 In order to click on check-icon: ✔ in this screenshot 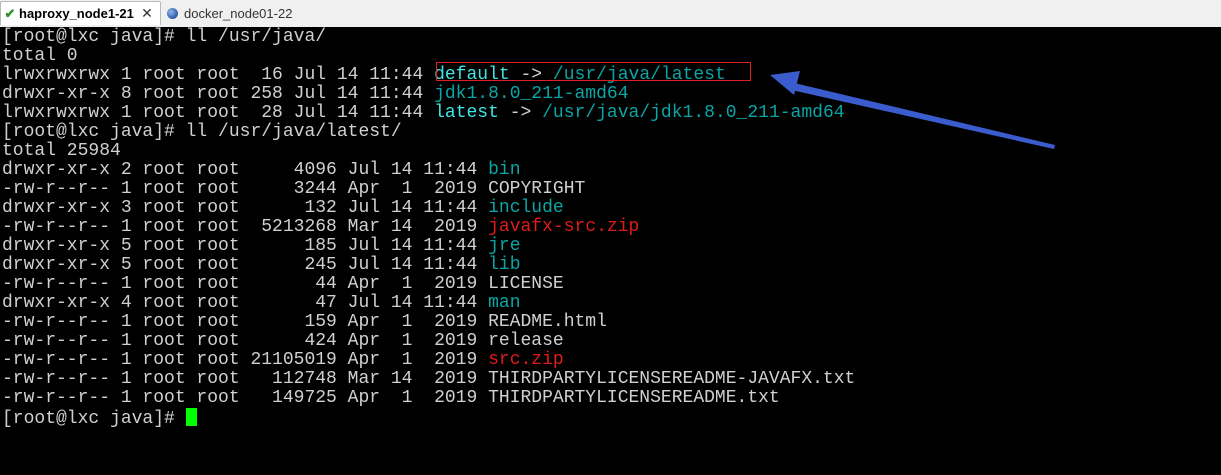, I will do `click(10, 13)`.